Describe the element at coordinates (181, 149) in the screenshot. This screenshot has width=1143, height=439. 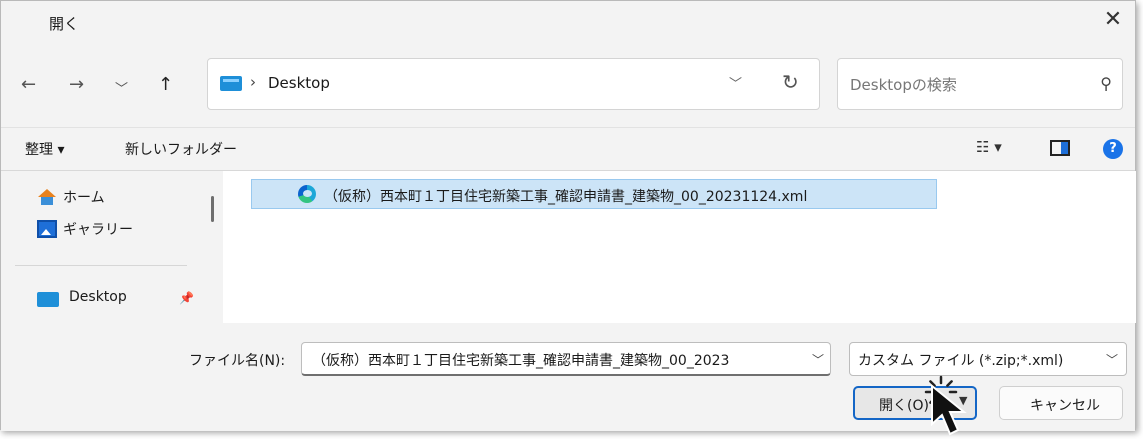
I see `new-folder-button: 新しいフォルダー` at that location.